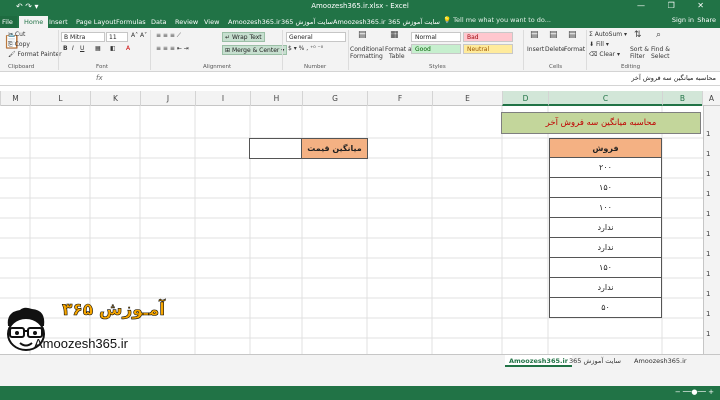 The height and width of the screenshot is (400, 720). What do you see at coordinates (599, 44) in the screenshot?
I see `fill-button: ⬇ Fill ▾` at bounding box center [599, 44].